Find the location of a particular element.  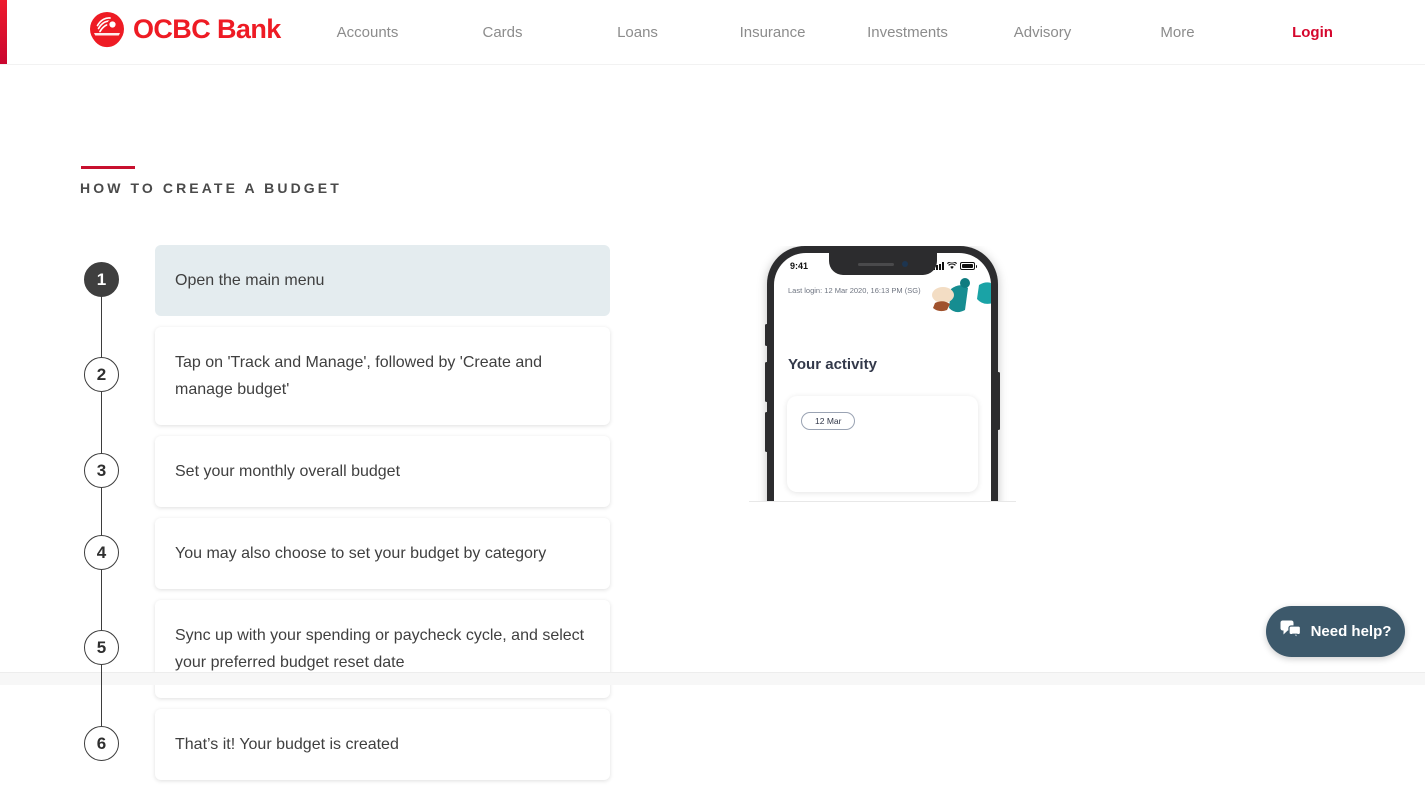

step-card-1: Open the main menu is located at coordinates (382, 280).